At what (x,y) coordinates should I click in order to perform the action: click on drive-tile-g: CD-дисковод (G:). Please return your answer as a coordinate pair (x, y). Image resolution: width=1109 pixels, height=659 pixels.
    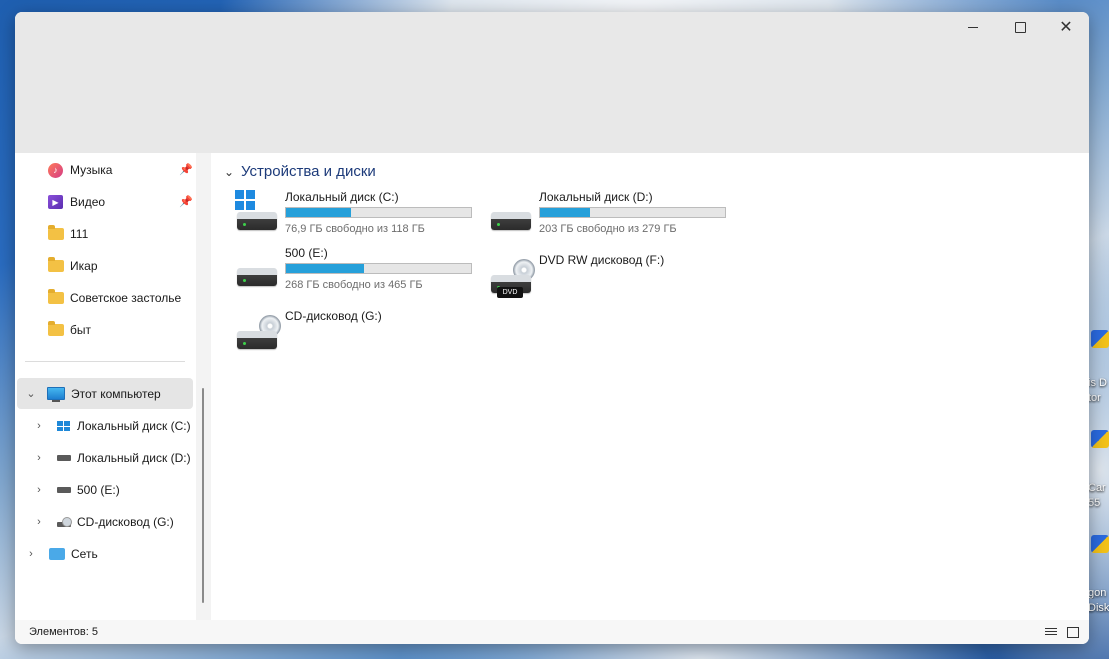
    Looking at the image, I should click on (360, 335).